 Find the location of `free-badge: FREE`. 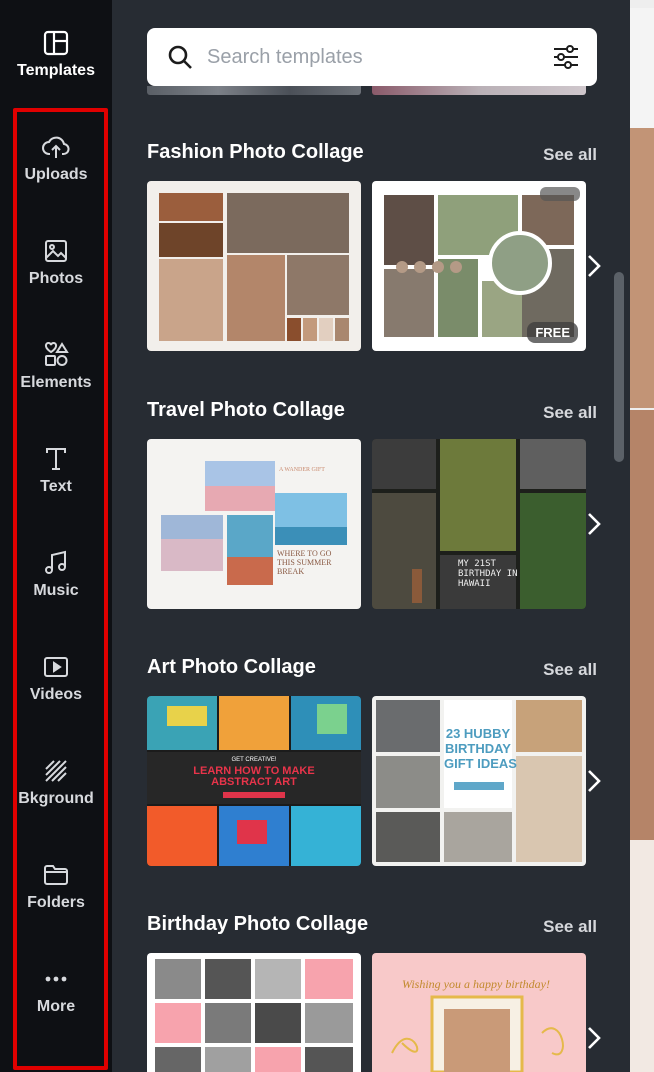

free-badge: FREE is located at coordinates (552, 332).